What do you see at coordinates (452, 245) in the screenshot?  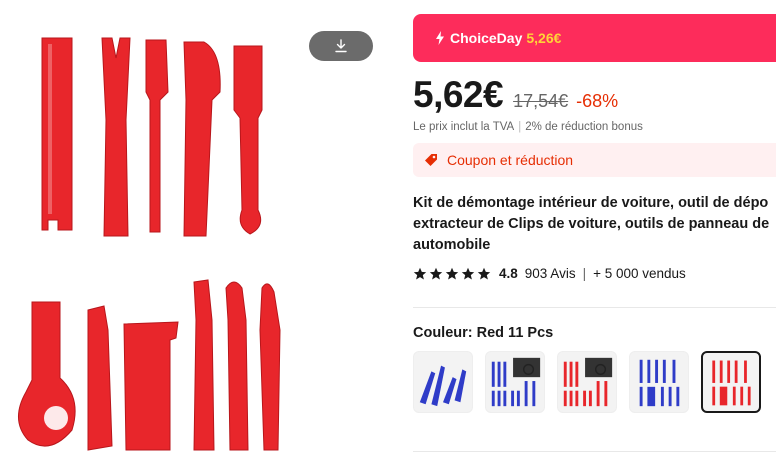 I see `product-title-line: automobile` at bounding box center [452, 245].